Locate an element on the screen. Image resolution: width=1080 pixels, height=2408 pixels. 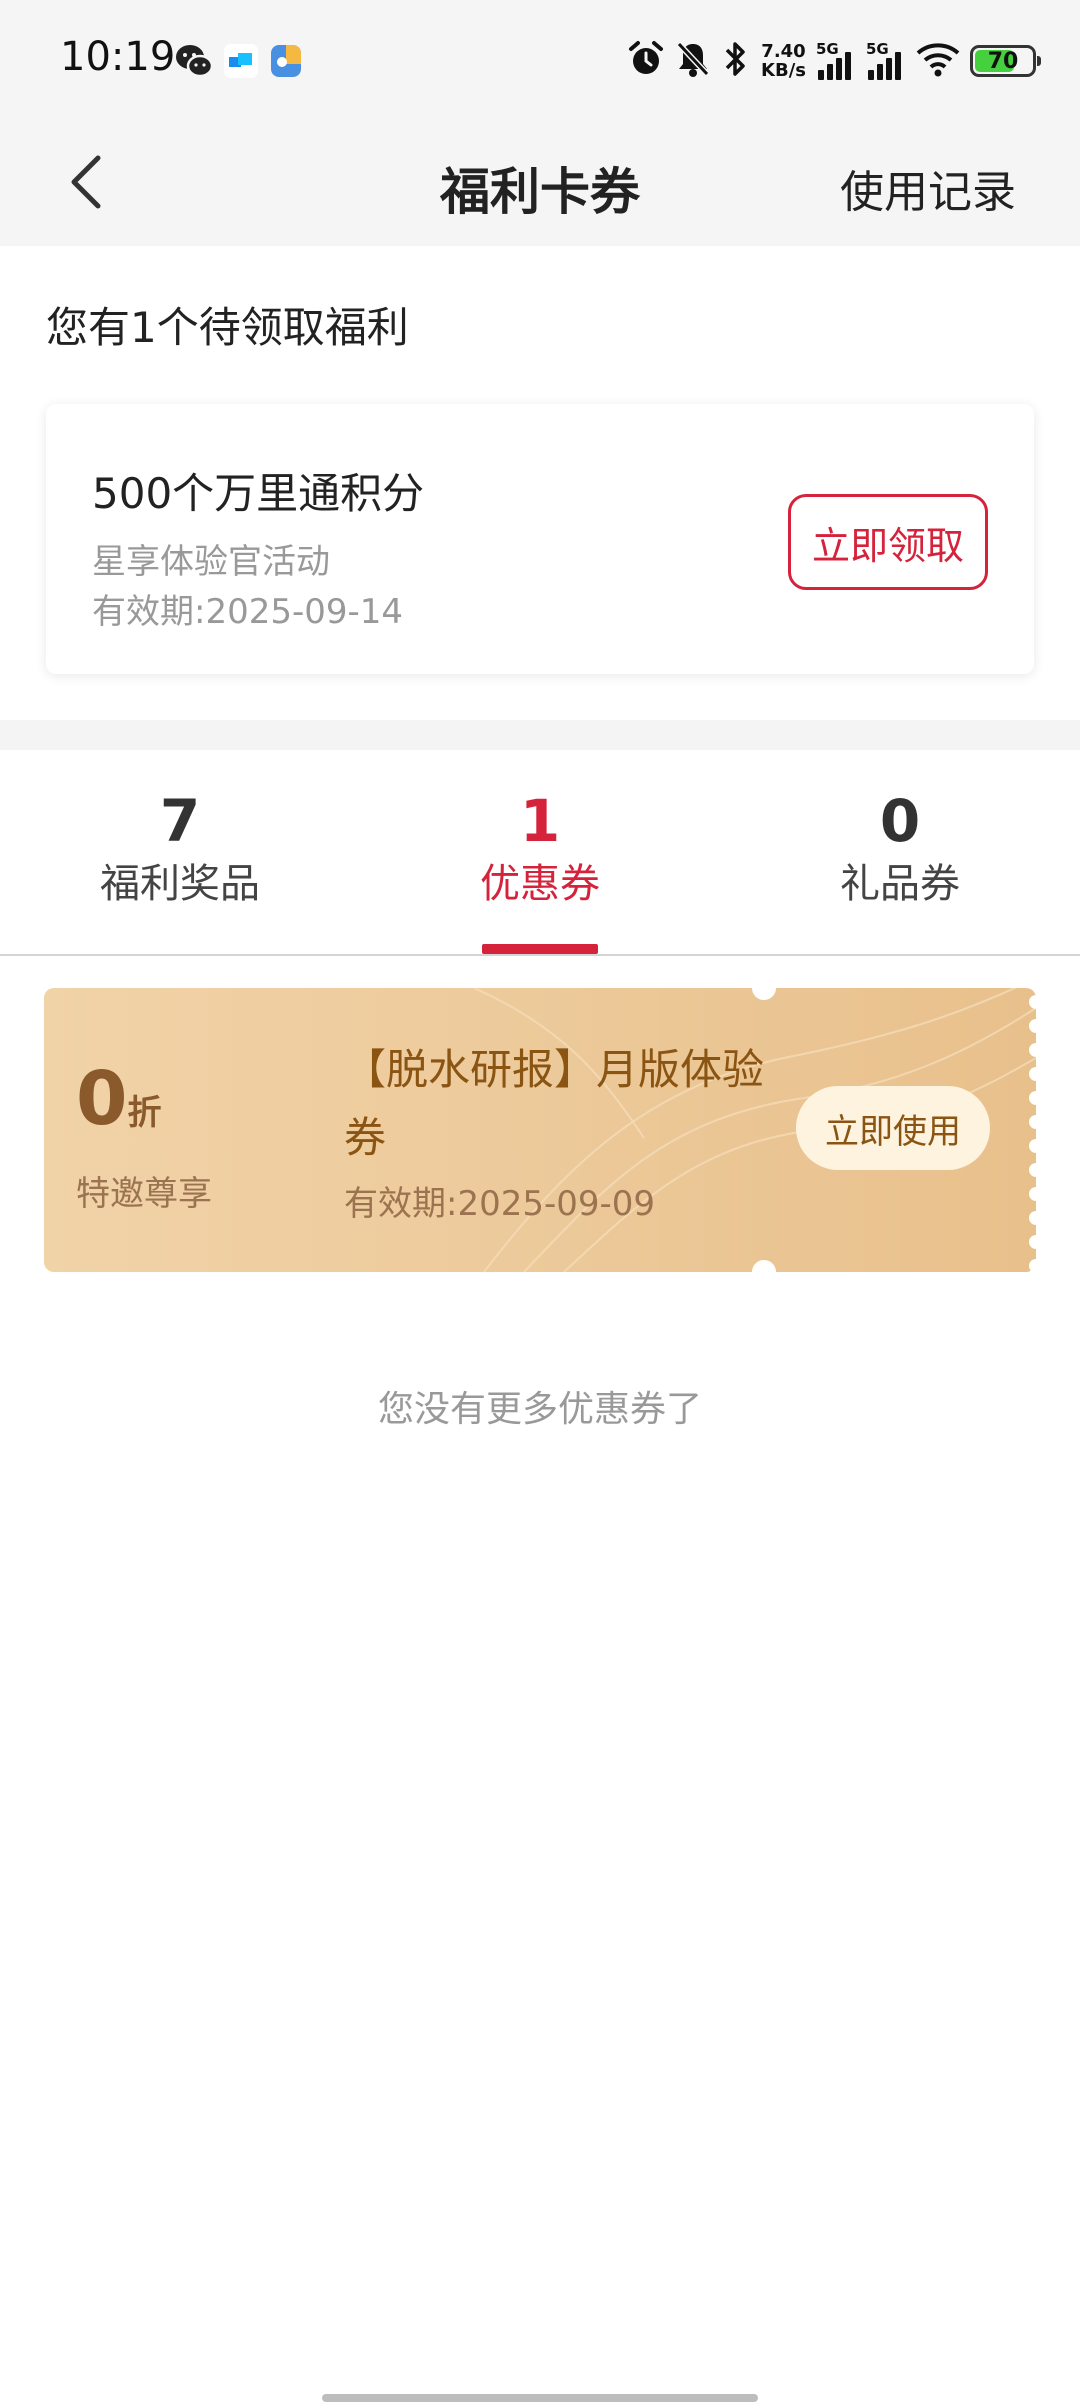
tab-gift-vouchers: 0 礼品券 is located at coordinates (900, 831).